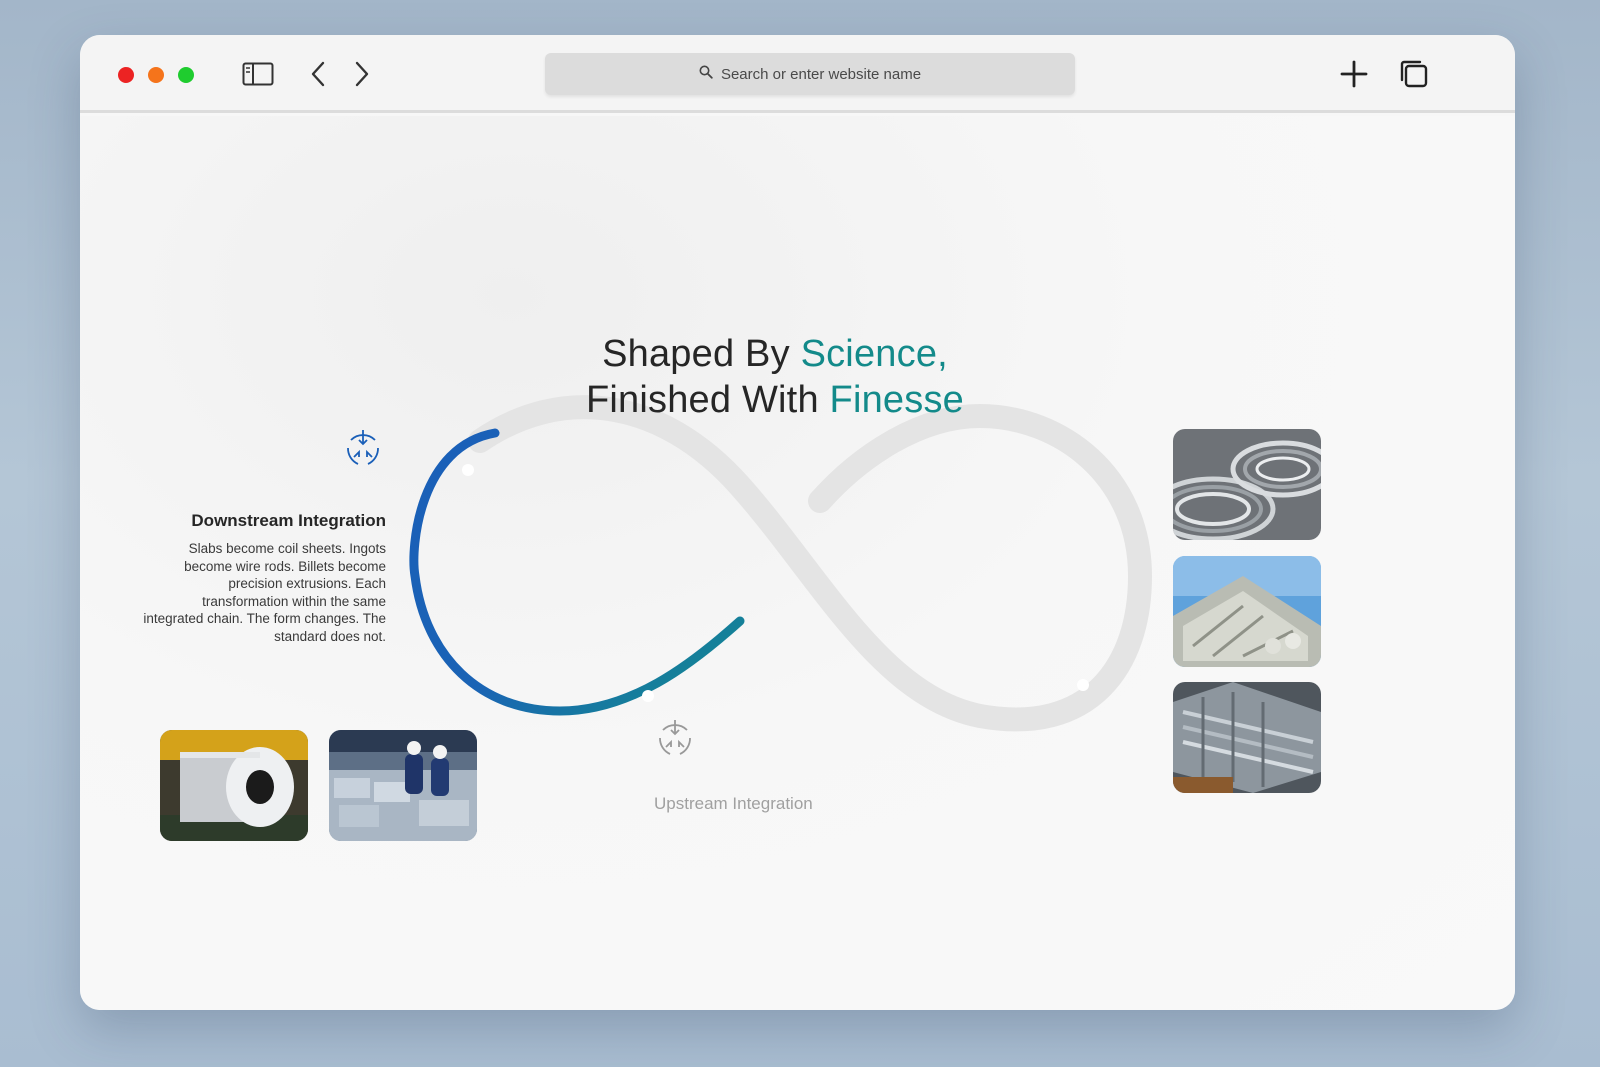  What do you see at coordinates (706, 74) in the screenshot?
I see `search-icon` at bounding box center [706, 74].